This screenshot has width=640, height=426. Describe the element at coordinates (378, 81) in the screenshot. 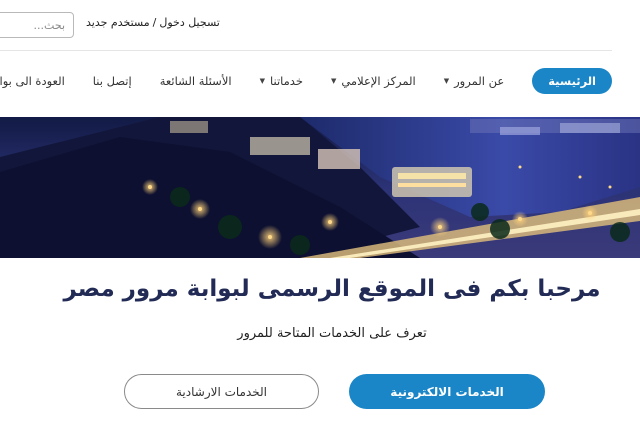

I see `nav-item-label: المركز الإعلامي` at that location.